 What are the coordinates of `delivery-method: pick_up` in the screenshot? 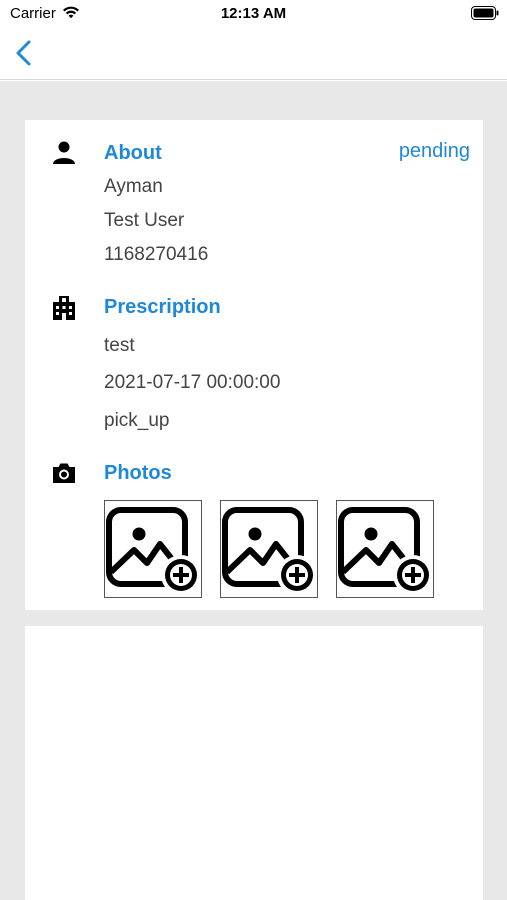 It's located at (137, 420).